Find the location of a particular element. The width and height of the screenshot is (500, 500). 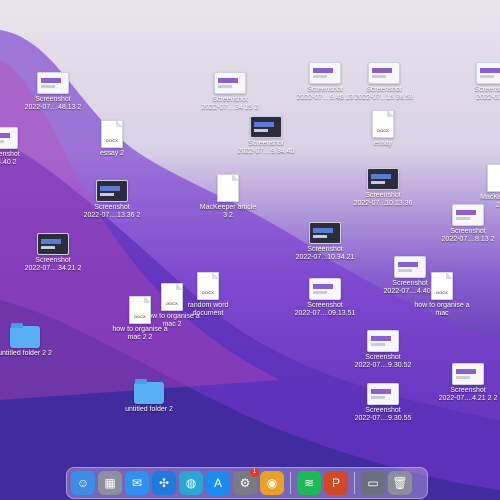

desktop-icon-label: untitled folder 2 is located at coordinates (149, 409).